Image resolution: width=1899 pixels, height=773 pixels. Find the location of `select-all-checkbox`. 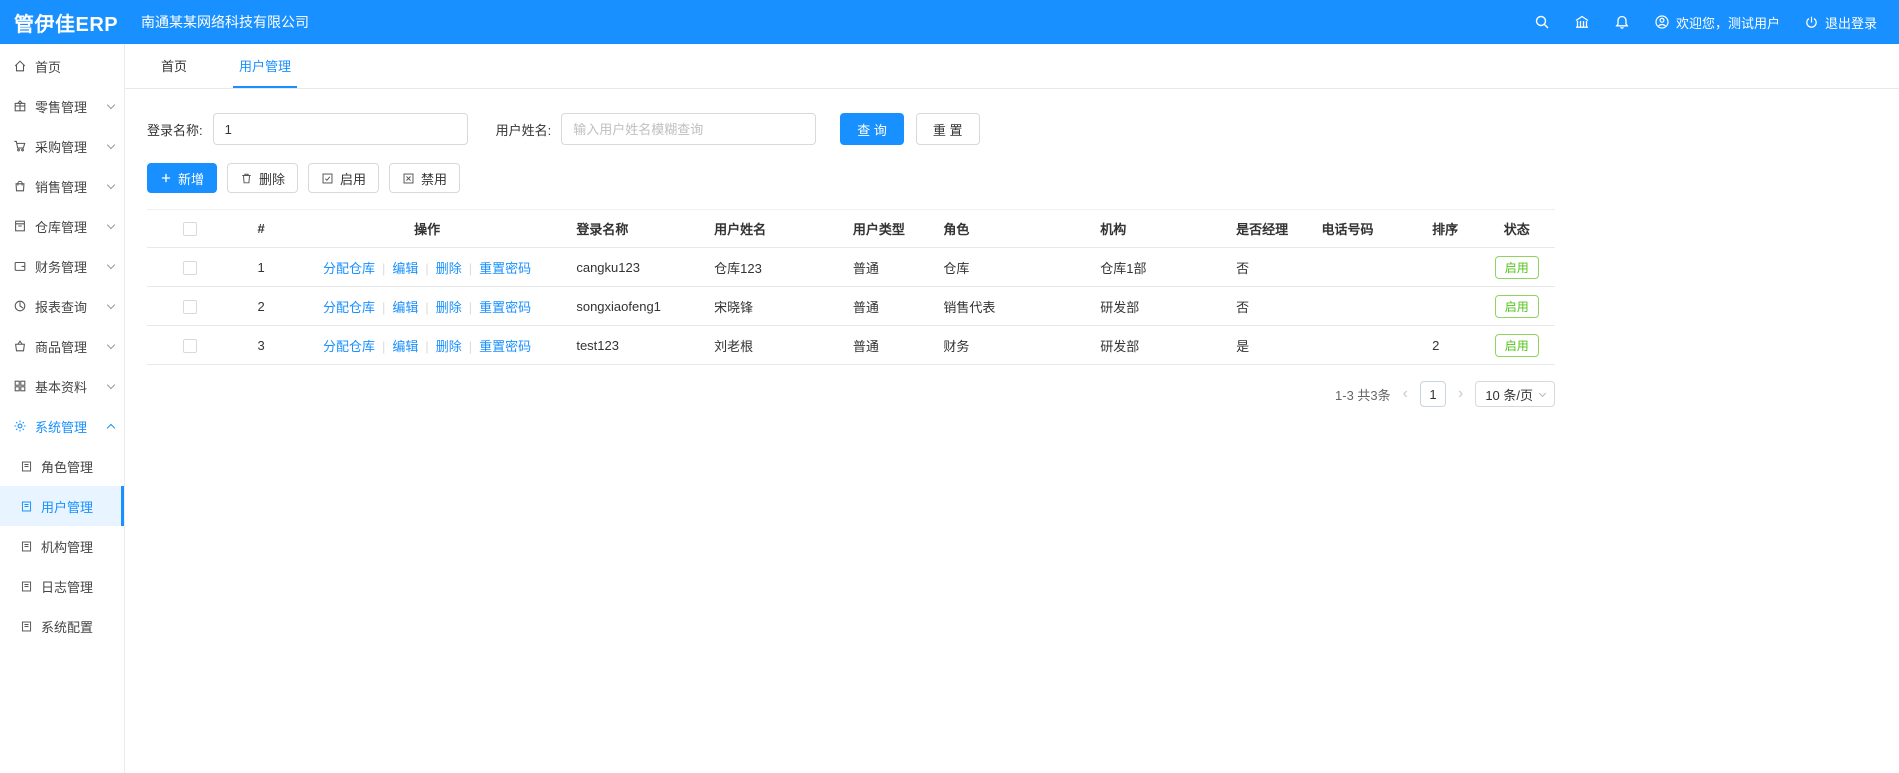

select-all-checkbox is located at coordinates (189, 229).